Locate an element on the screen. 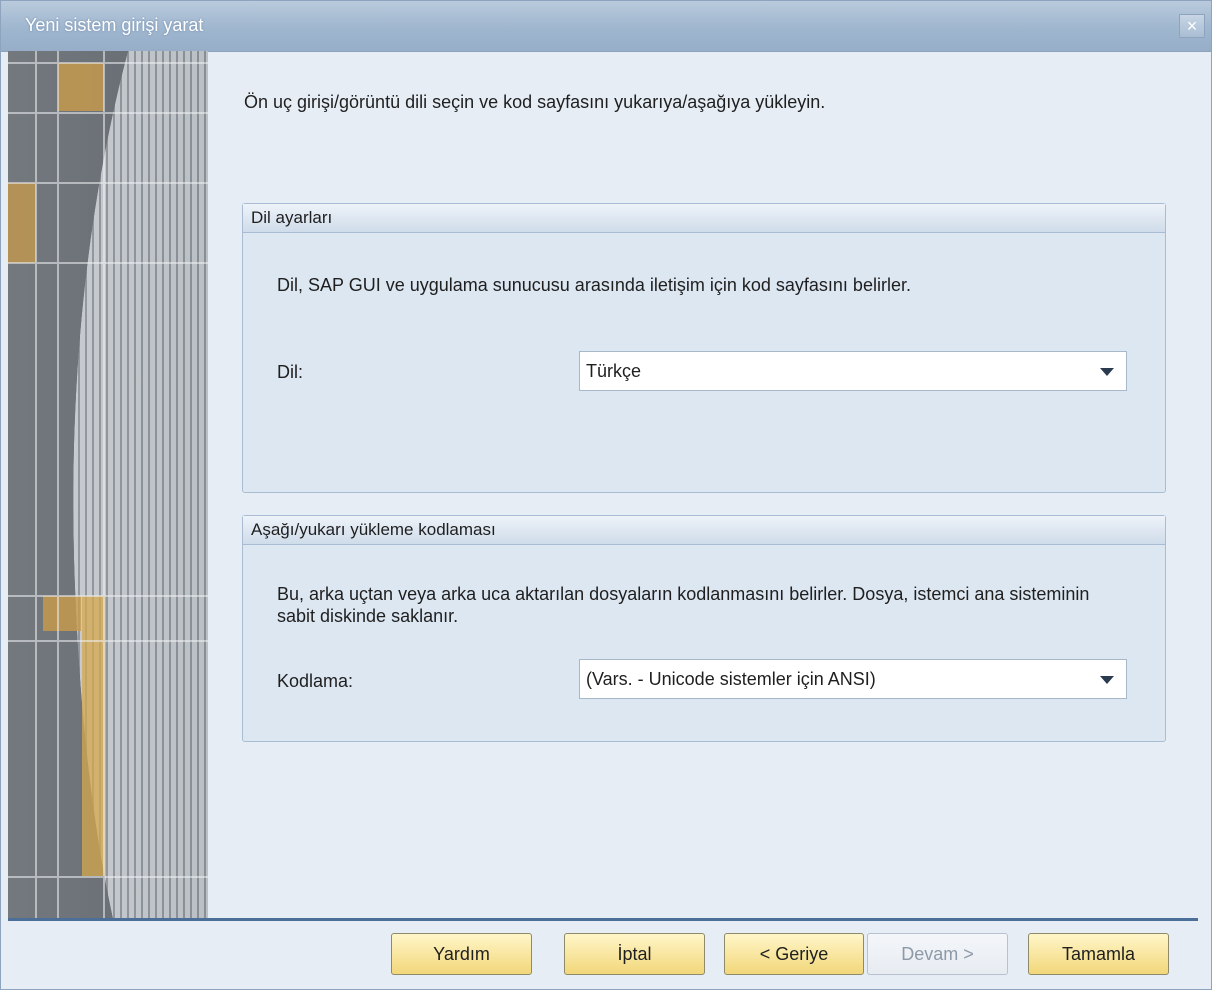 Image resolution: width=1212 pixels, height=990 pixels. wizard-side-image is located at coordinates (108, 485).